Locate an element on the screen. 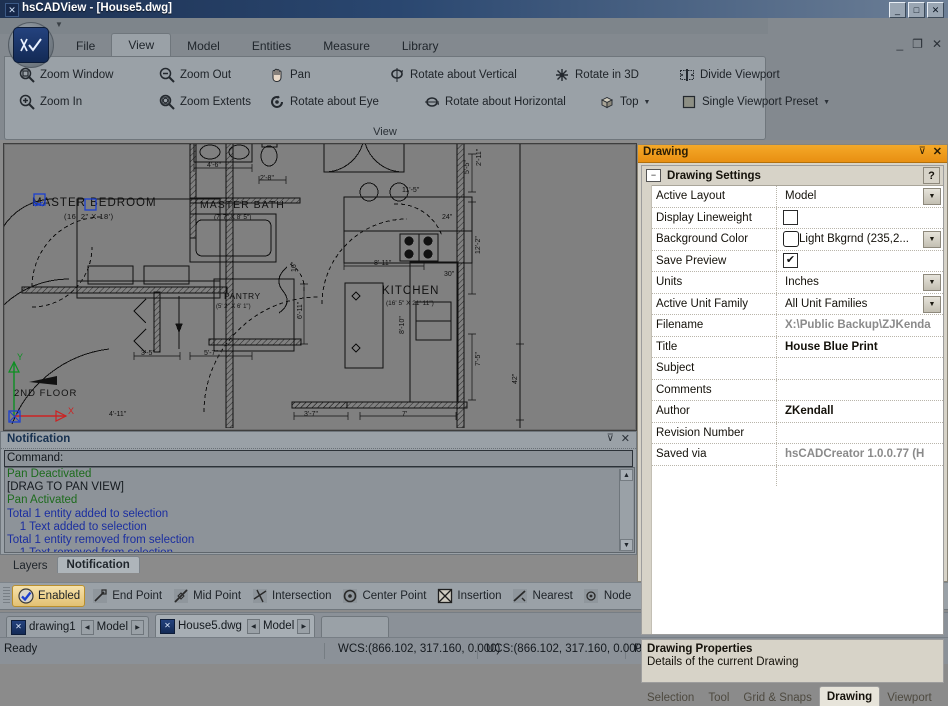 This screenshot has width=948, height=706. zoom-in-button: Zoom In is located at coordinates (83, 102).